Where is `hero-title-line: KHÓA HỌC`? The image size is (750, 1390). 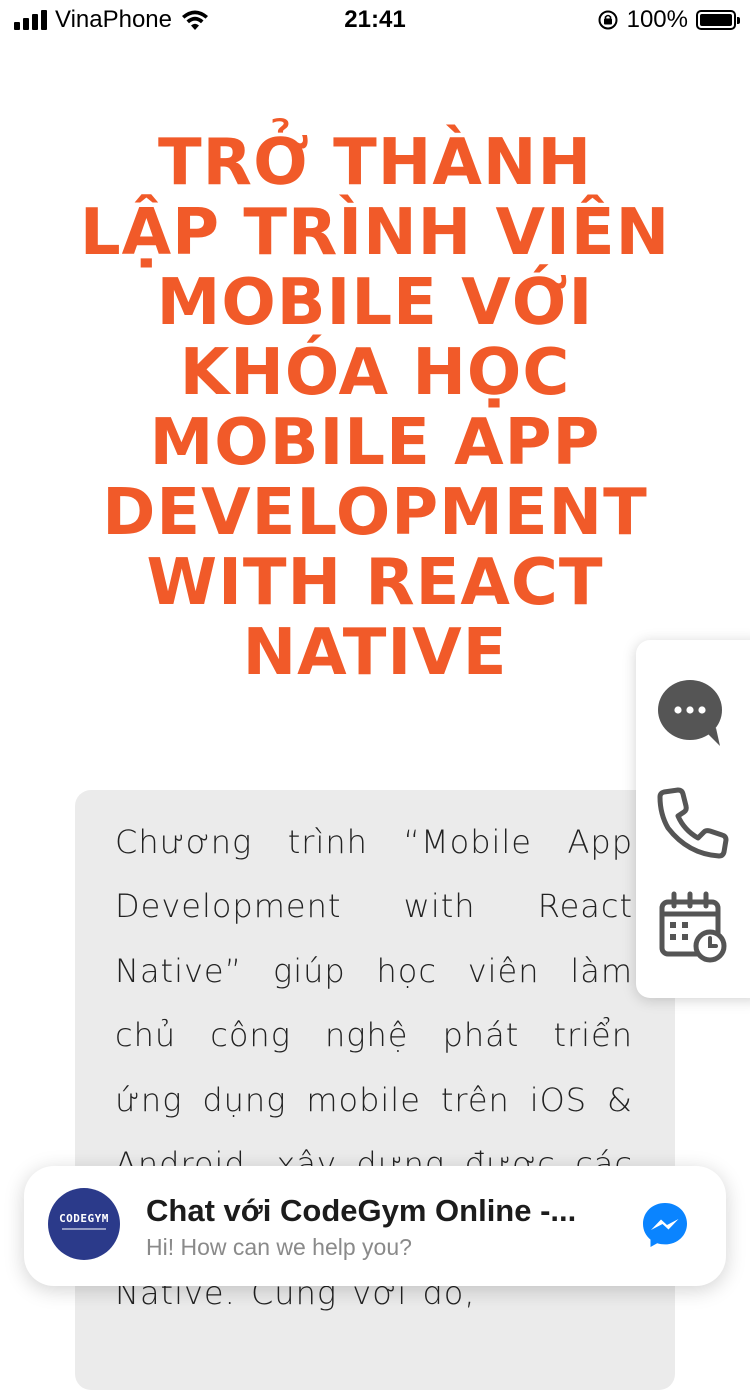 hero-title-line: KHÓA HỌC is located at coordinates (375, 373).